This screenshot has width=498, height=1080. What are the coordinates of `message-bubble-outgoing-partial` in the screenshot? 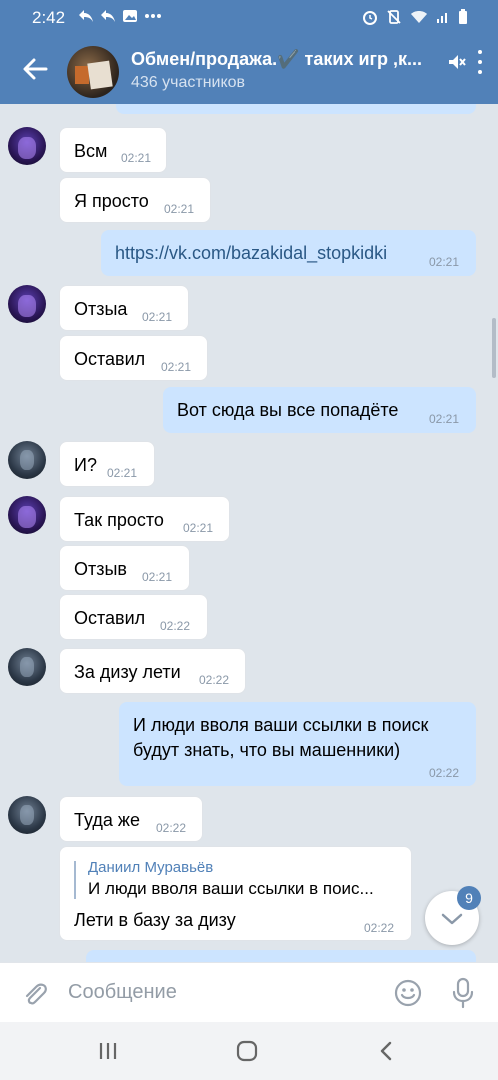 It's located at (281, 956).